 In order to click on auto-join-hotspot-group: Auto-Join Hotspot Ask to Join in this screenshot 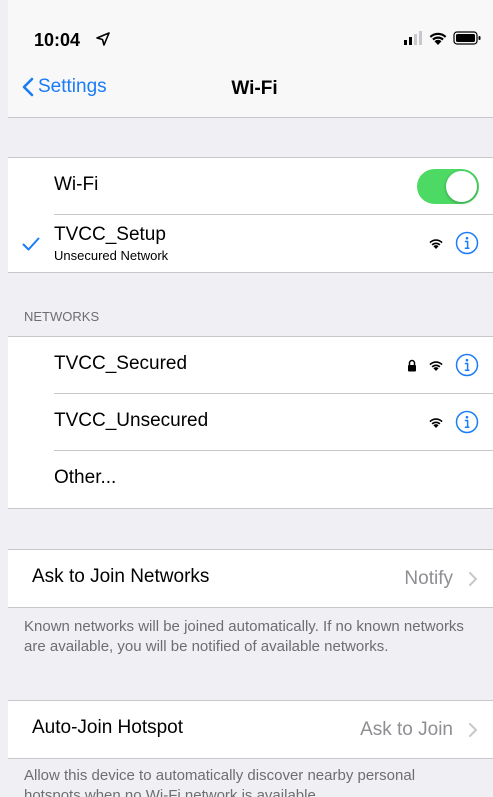, I will do `click(250, 729)`.